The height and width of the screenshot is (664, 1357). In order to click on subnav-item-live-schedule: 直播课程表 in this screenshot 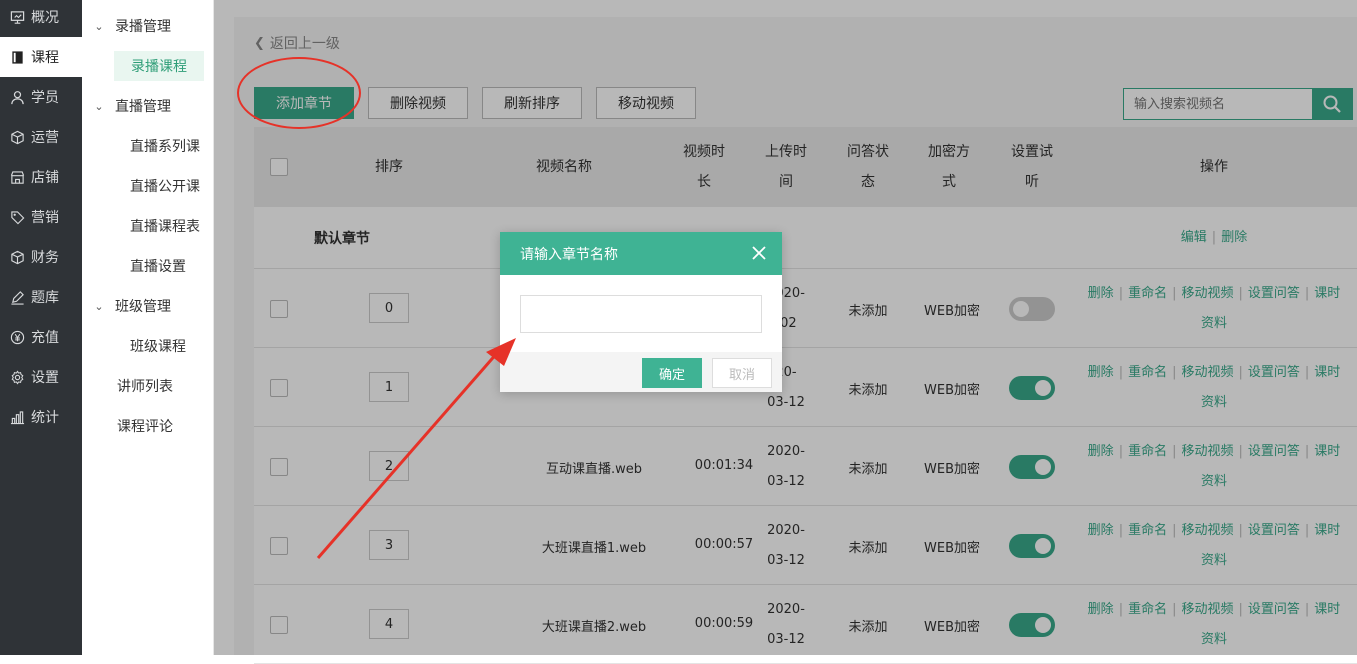, I will do `click(165, 226)`.